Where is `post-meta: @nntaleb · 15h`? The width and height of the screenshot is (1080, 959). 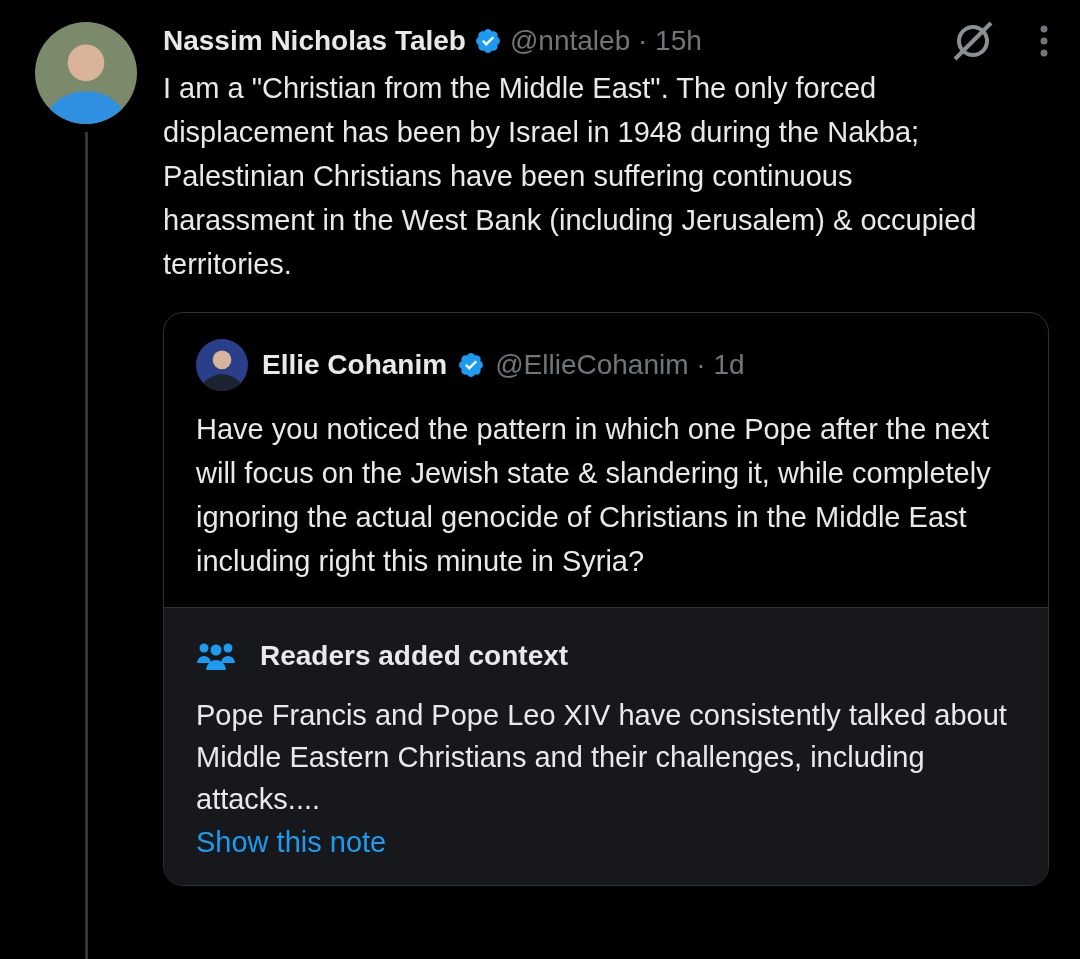 post-meta: @nntaleb · 15h is located at coordinates (605, 41).